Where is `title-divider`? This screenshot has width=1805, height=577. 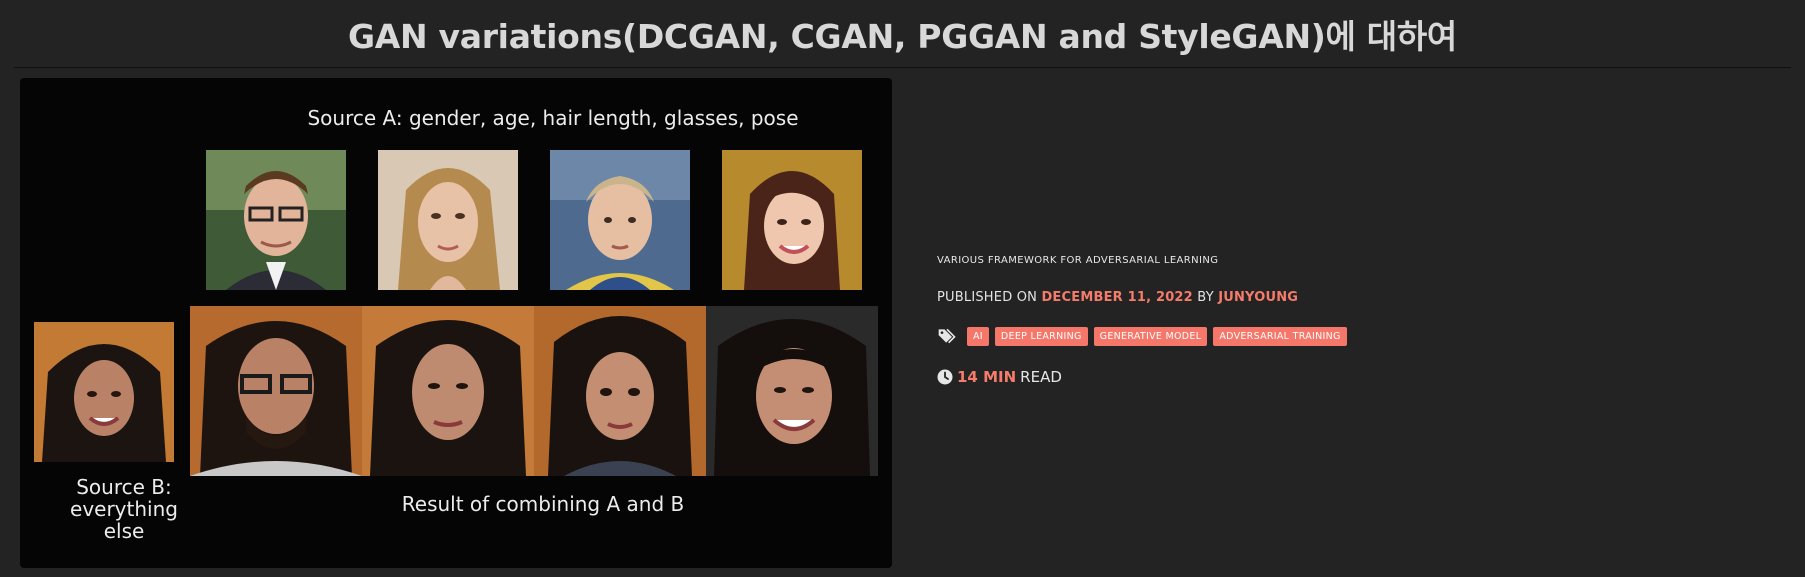
title-divider is located at coordinates (902, 67).